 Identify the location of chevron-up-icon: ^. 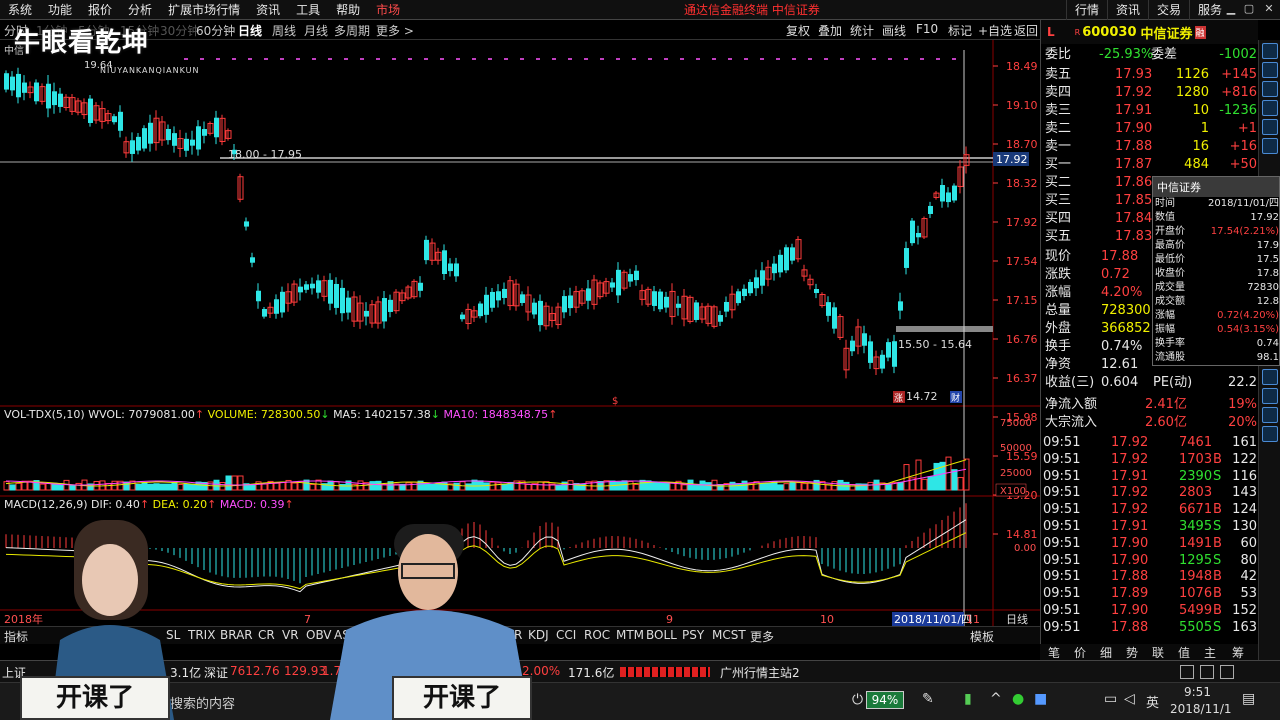
(996, 699).